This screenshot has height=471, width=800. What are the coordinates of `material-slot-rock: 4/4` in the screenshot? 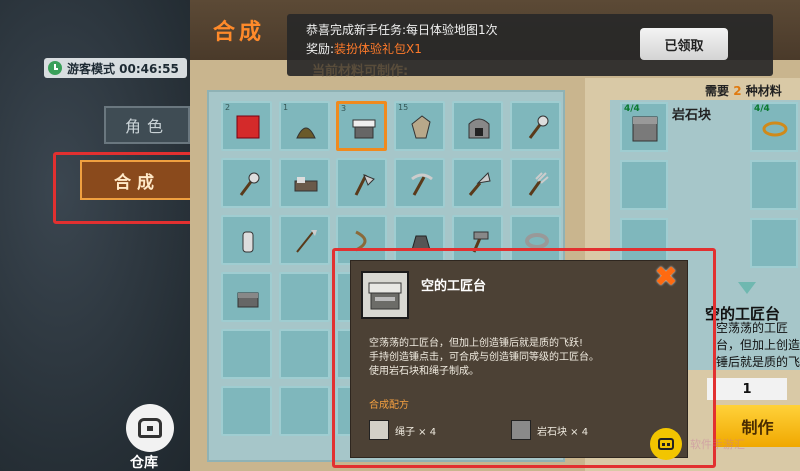 It's located at (644, 127).